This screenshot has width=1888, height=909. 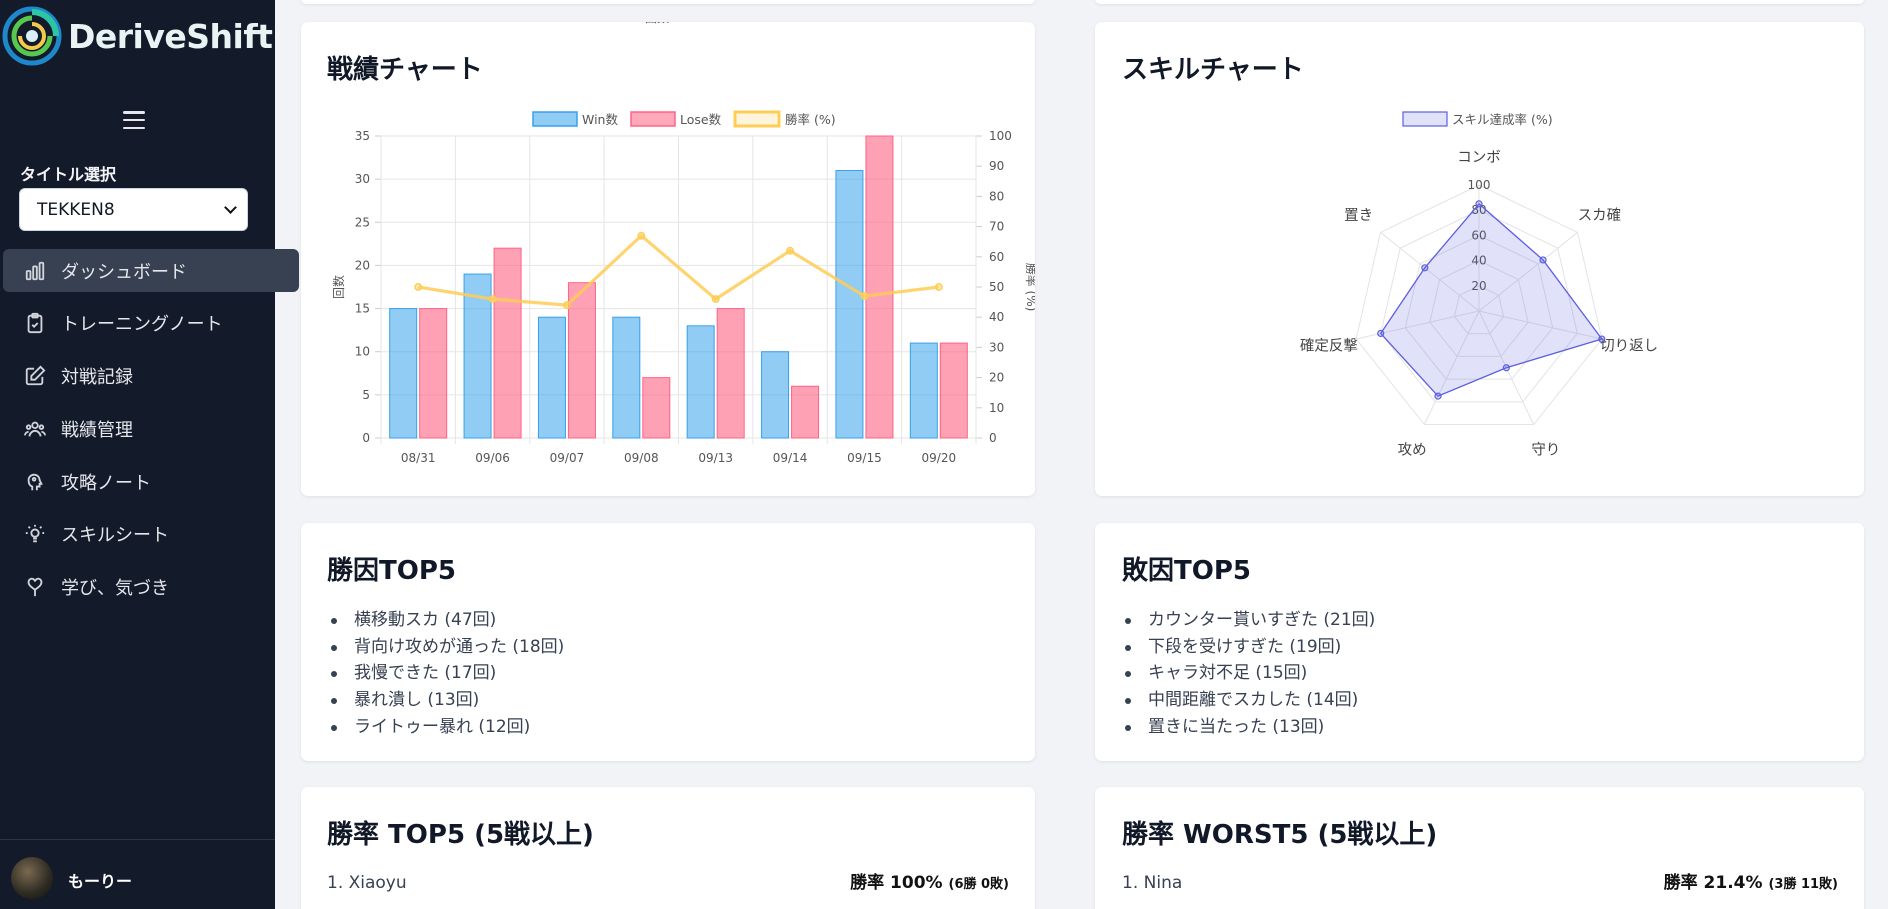 What do you see at coordinates (1425, 119) in the screenshot?
I see `legend-skill-swatch` at bounding box center [1425, 119].